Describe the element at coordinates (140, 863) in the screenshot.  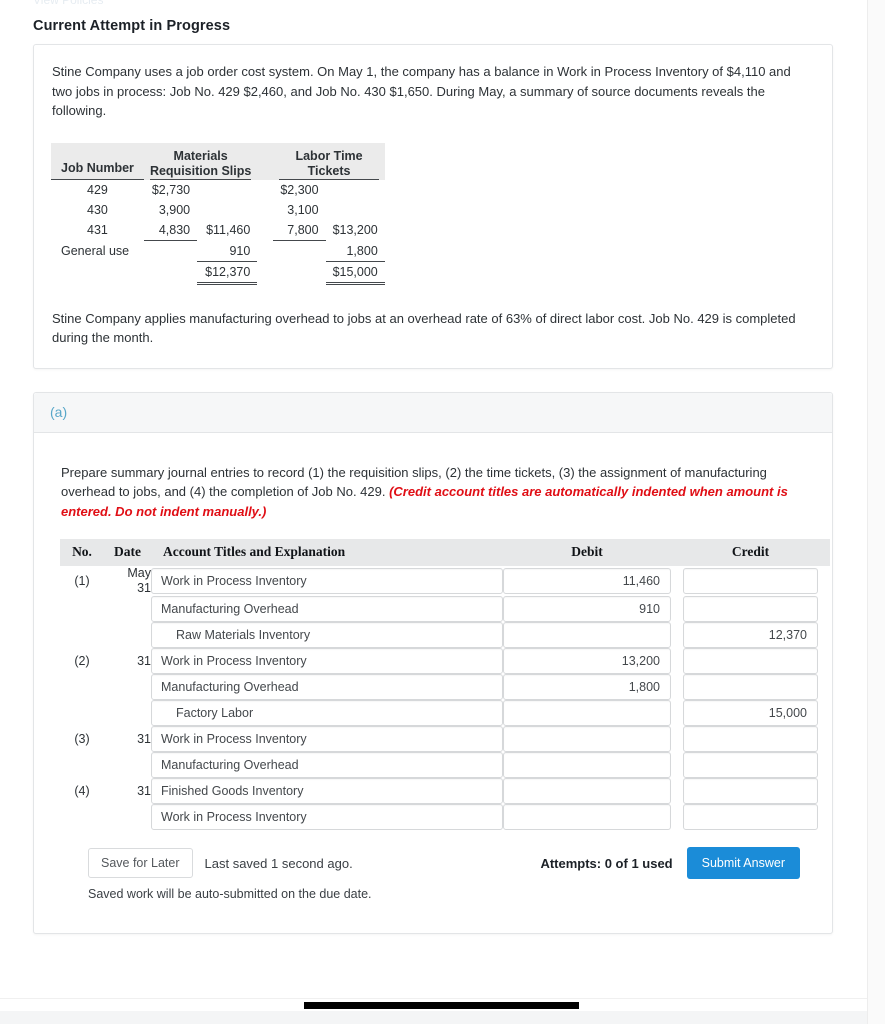
I see `save-for-later-button: Save for Later` at that location.